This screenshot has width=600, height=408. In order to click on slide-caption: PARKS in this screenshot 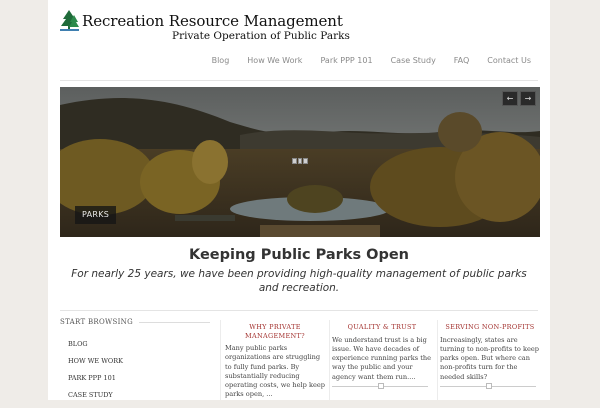, I will do `click(96, 215)`.